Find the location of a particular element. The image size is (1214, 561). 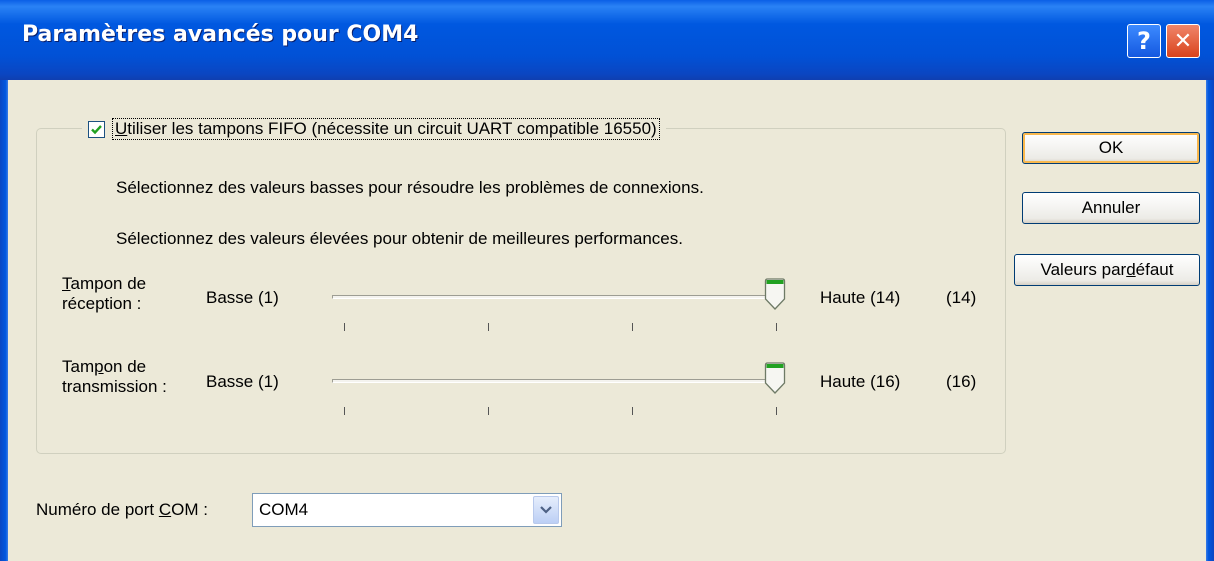

com-label-post: OM : is located at coordinates (189, 509).